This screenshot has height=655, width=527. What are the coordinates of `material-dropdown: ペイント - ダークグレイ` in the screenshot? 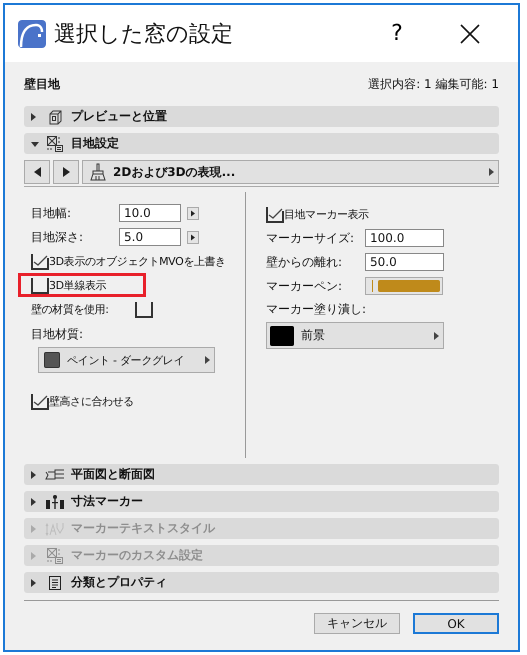 It's located at (126, 360).